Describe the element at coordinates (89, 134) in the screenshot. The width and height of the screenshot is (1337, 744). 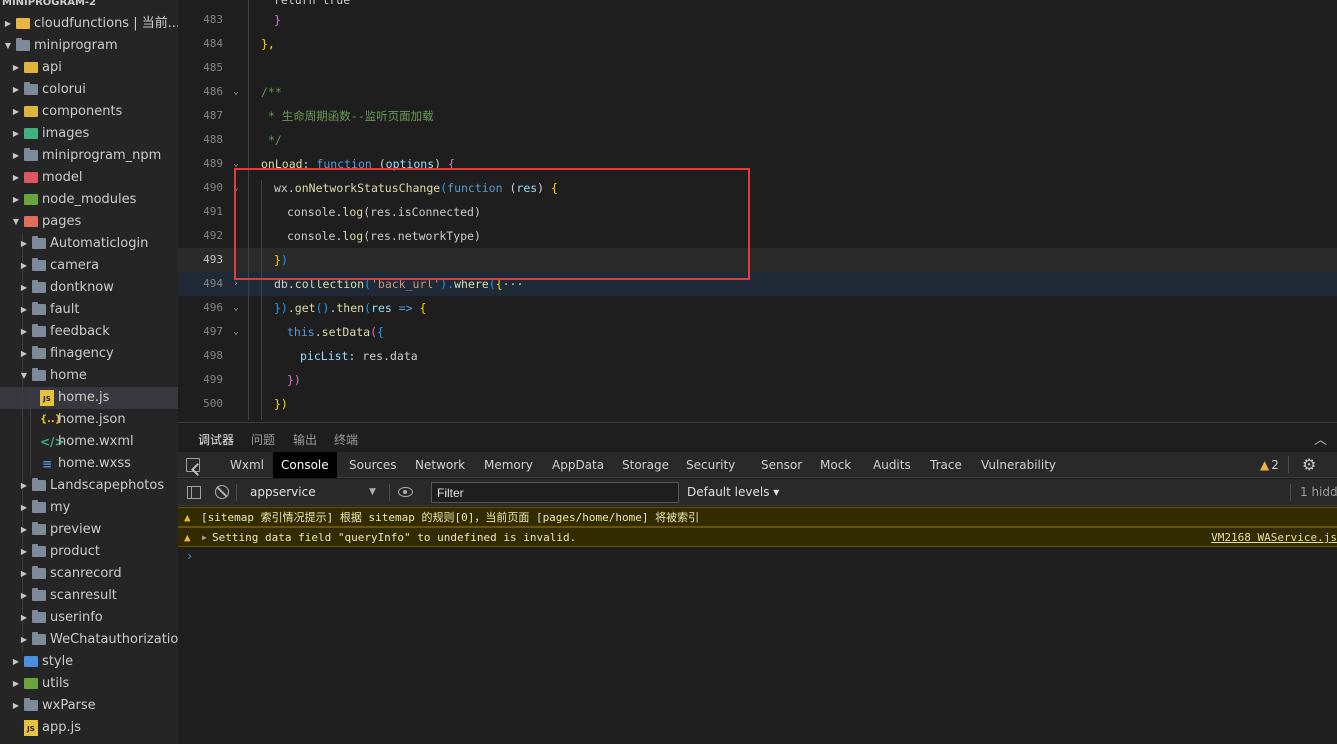
I see `tree-item: ▶ images` at that location.